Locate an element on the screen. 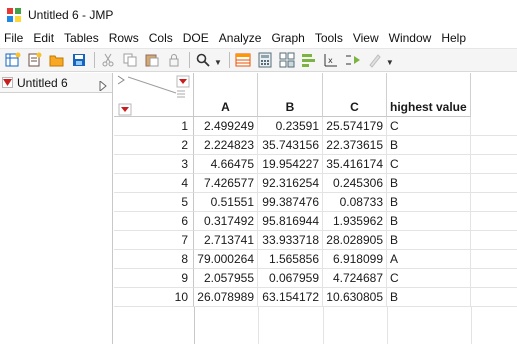 The width and height of the screenshot is (517, 344). new-script-icon is located at coordinates (35, 60).